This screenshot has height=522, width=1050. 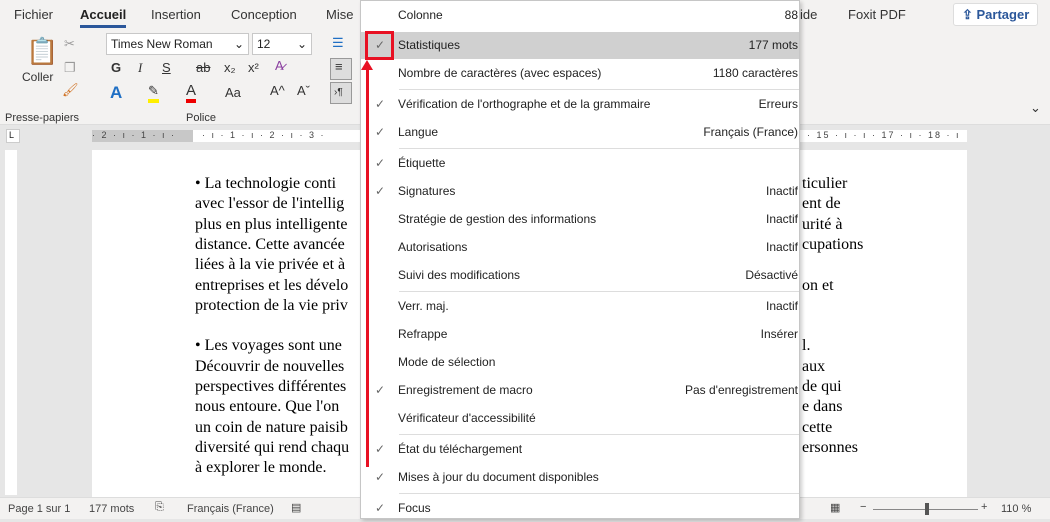 I want to click on tab-insertion: Insertion, so click(x=176, y=14).